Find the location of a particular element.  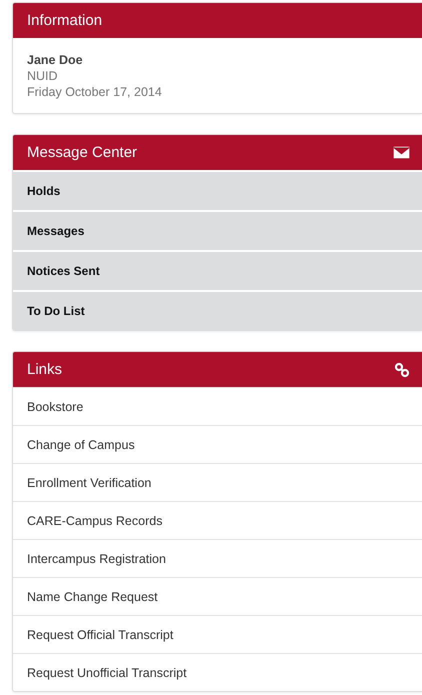

panel-title: Information is located at coordinates (64, 20).